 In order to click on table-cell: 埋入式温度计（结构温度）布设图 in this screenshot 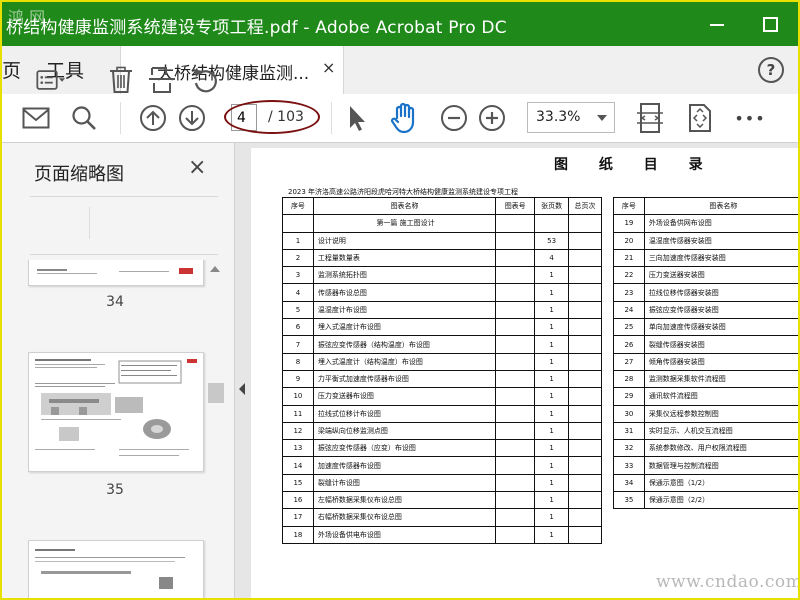, I will do `click(404, 361)`.